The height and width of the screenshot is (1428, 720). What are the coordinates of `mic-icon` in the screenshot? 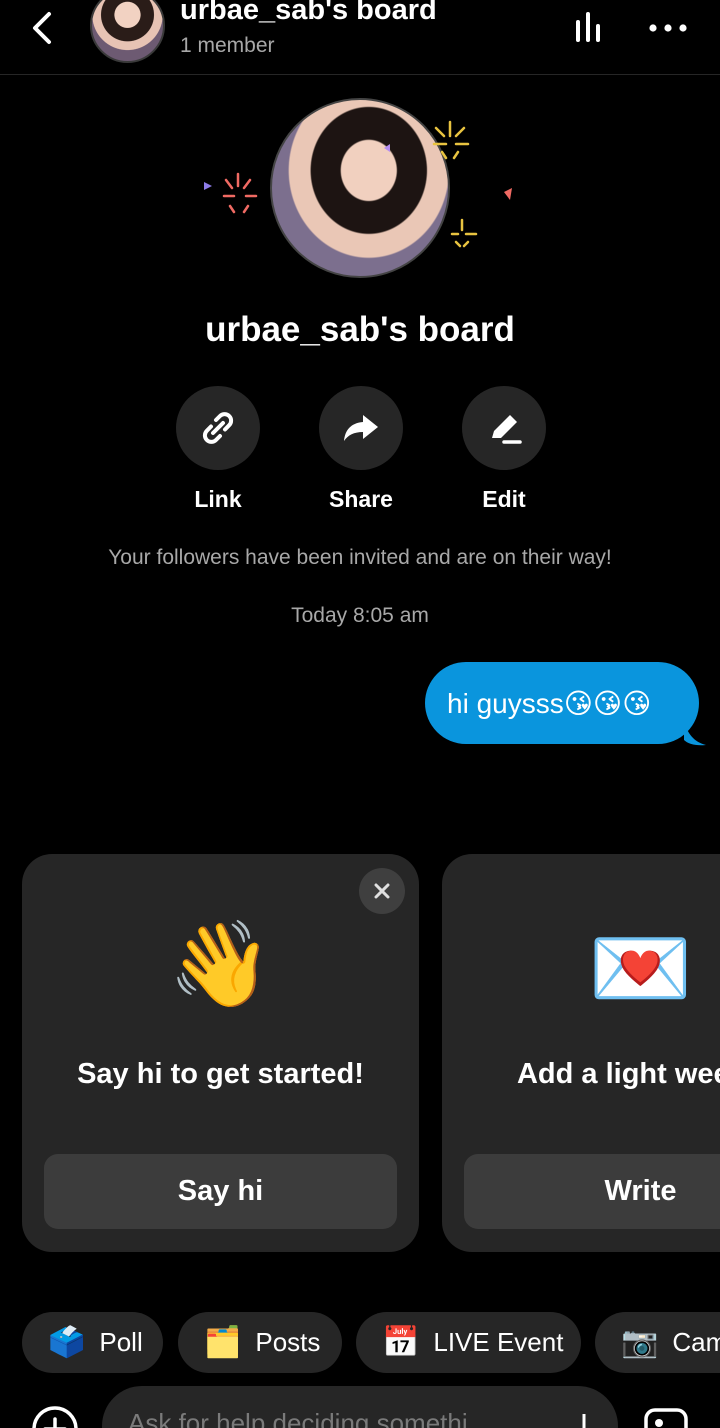 It's located at (582, 1421).